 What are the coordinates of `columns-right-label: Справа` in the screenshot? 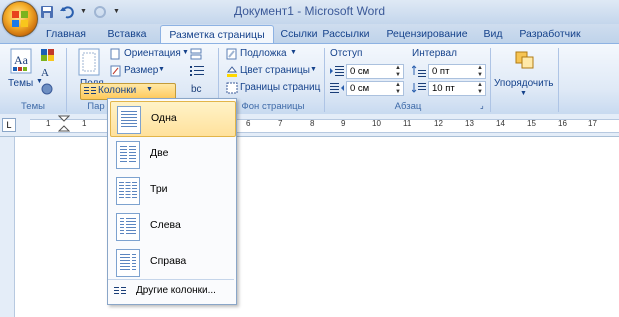 It's located at (168, 261).